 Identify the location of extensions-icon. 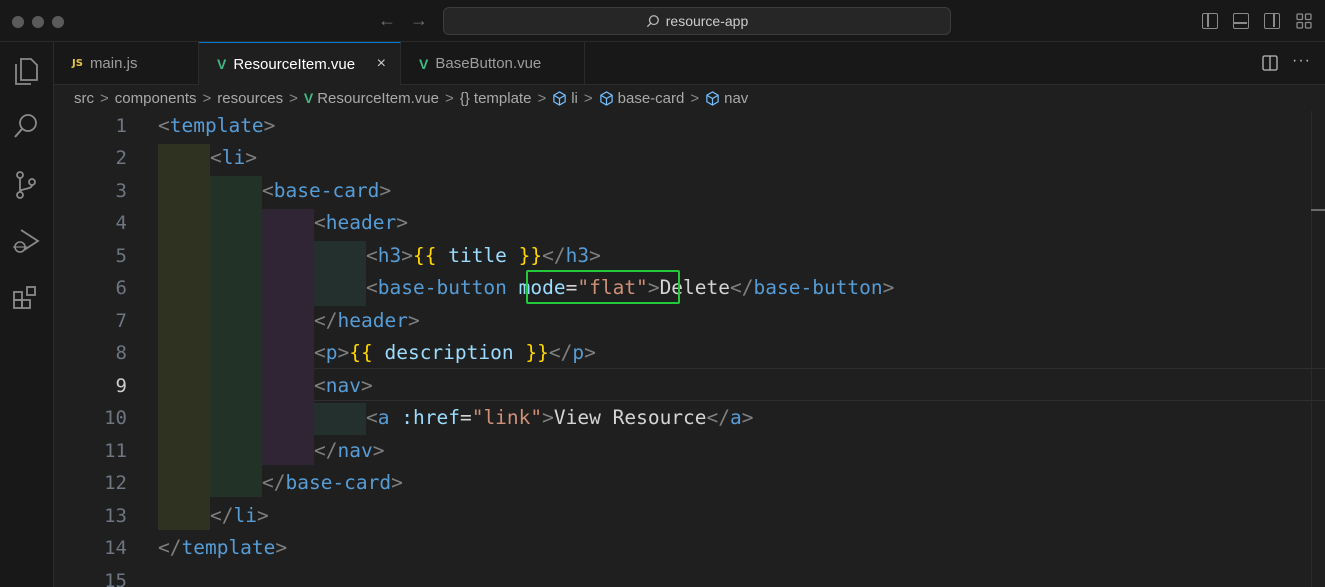
(26, 298).